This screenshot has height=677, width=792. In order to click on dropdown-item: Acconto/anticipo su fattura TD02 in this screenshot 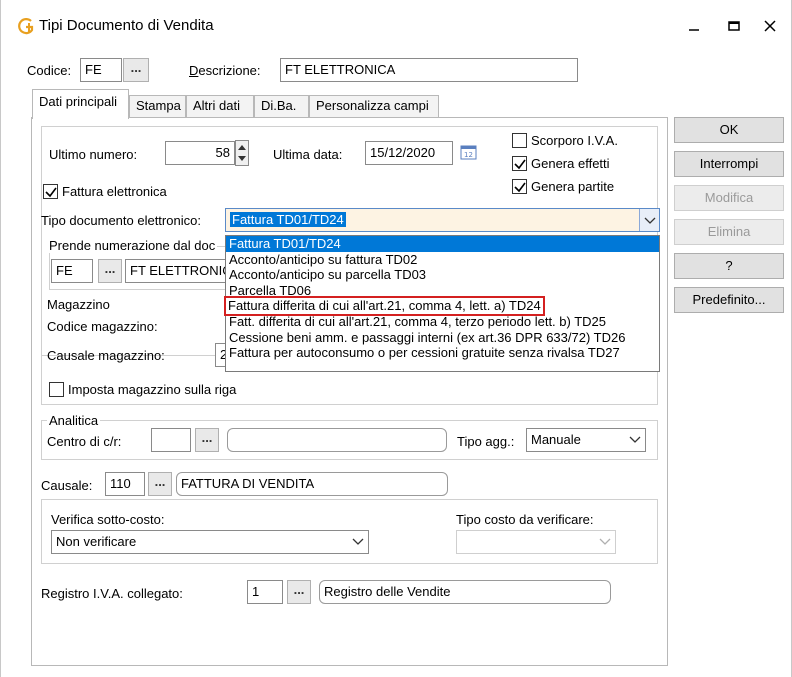, I will do `click(442, 260)`.